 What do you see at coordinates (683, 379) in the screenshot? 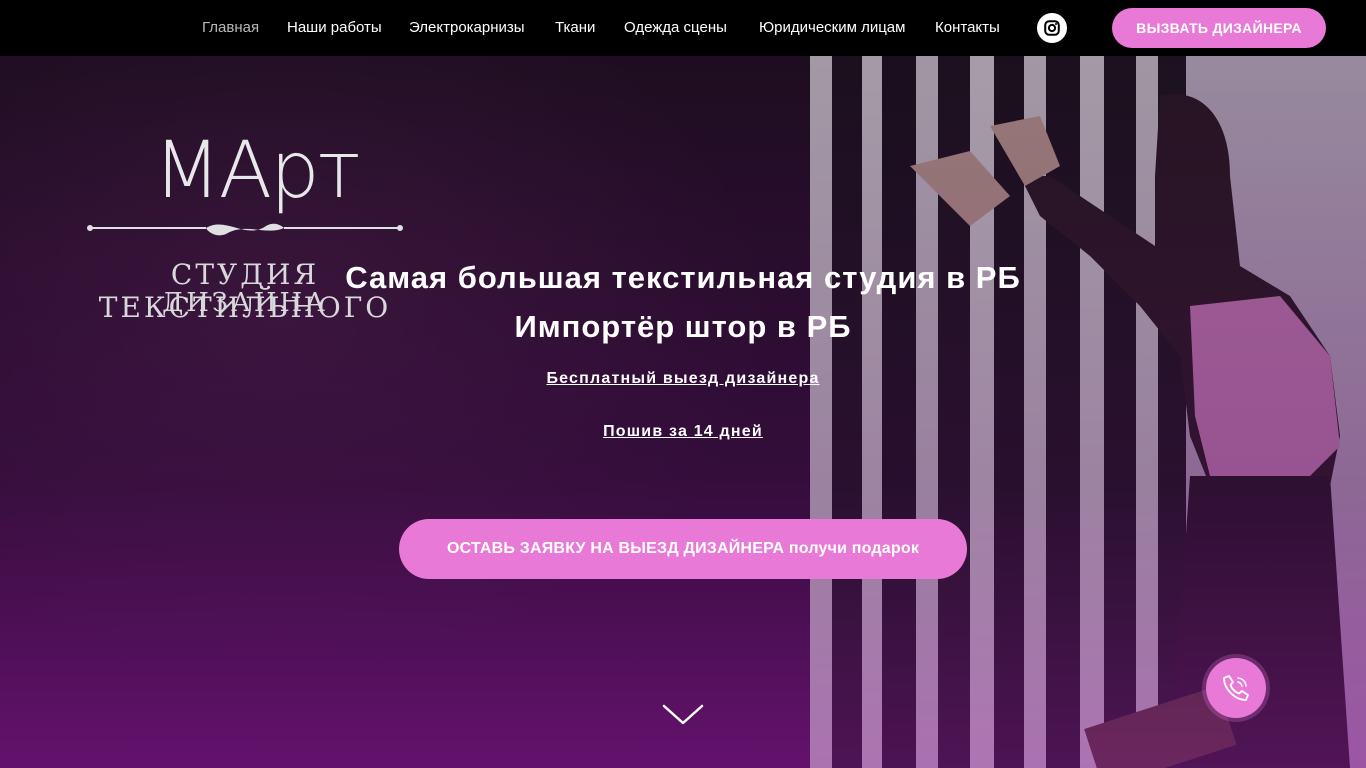
I see `free-designer-visit-link: Бесплатный выезд дизайнера` at bounding box center [683, 379].